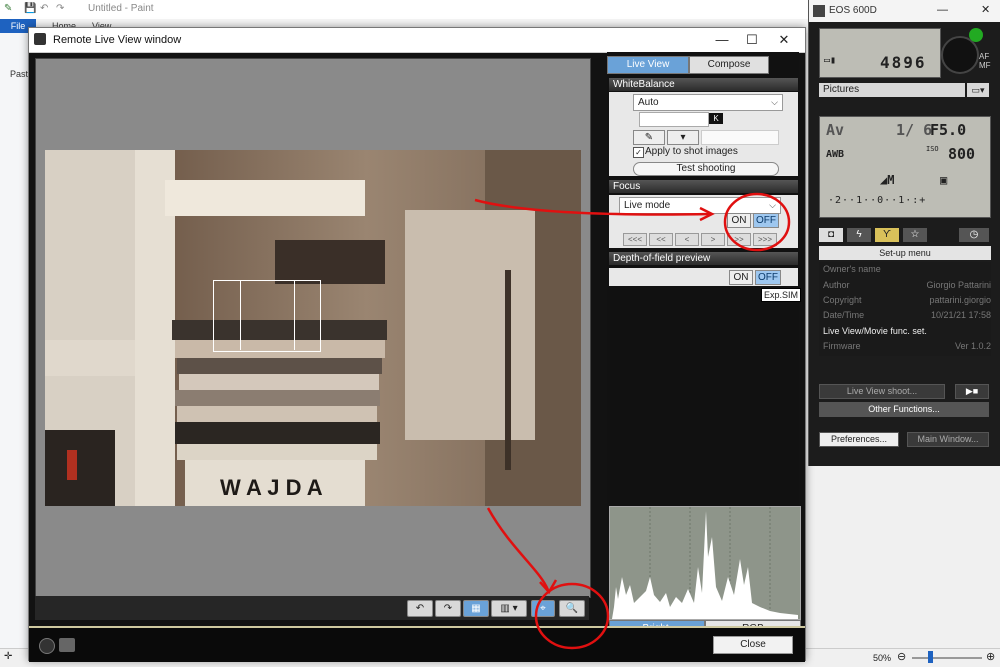 The height and width of the screenshot is (667, 1000). I want to click on focus-area-button: ⌖, so click(543, 608).